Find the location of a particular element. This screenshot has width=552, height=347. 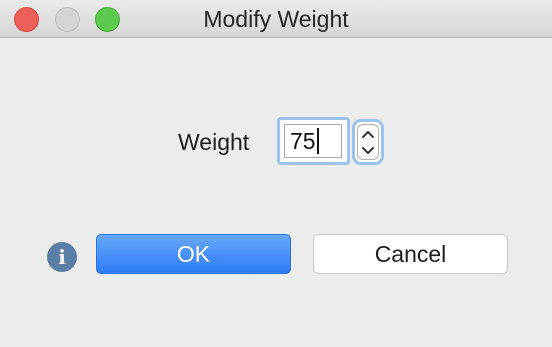

text-caret is located at coordinates (317, 141).